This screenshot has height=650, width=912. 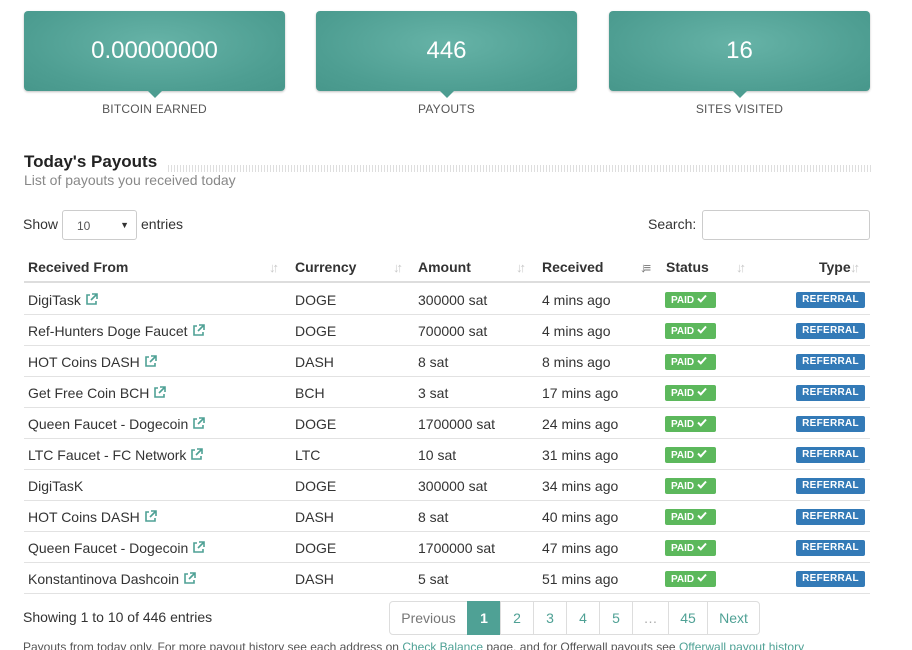 What do you see at coordinates (572, 267) in the screenshot?
I see `column-header-received: Received` at bounding box center [572, 267].